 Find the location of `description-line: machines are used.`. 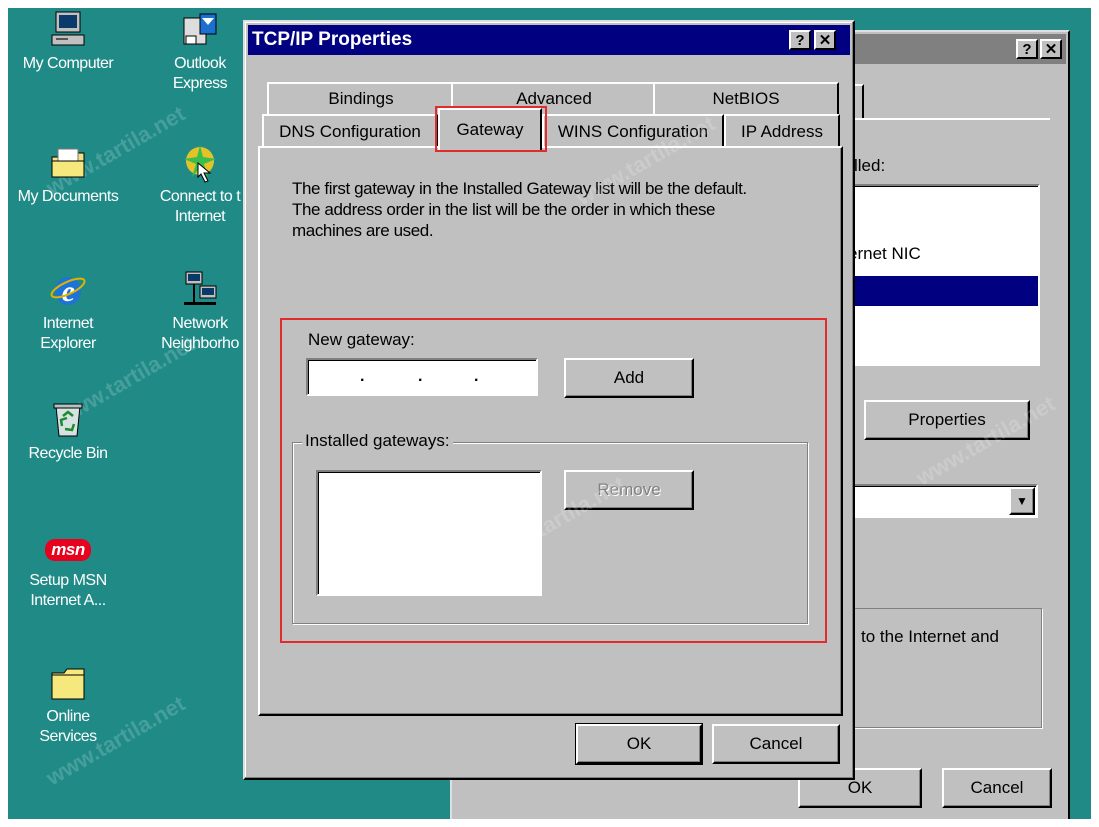

description-line: machines are used. is located at coordinates (363, 230).